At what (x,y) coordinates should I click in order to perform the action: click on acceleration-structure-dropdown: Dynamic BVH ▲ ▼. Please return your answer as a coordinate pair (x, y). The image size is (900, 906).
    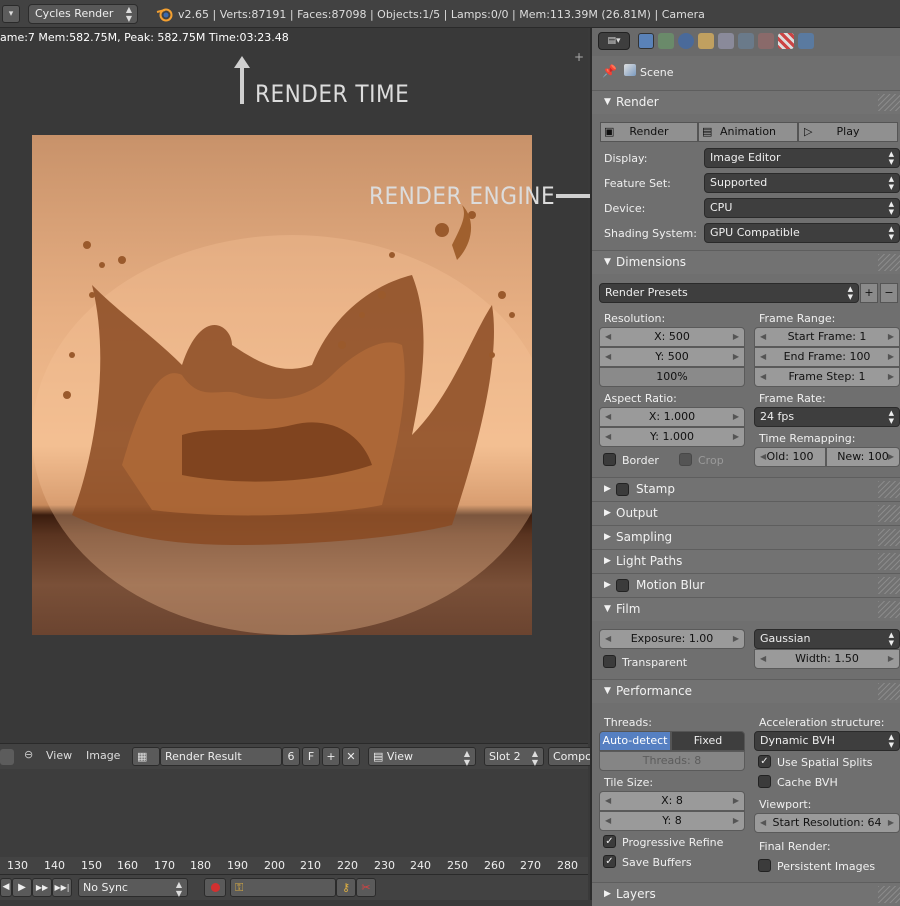
    Looking at the image, I should click on (827, 741).